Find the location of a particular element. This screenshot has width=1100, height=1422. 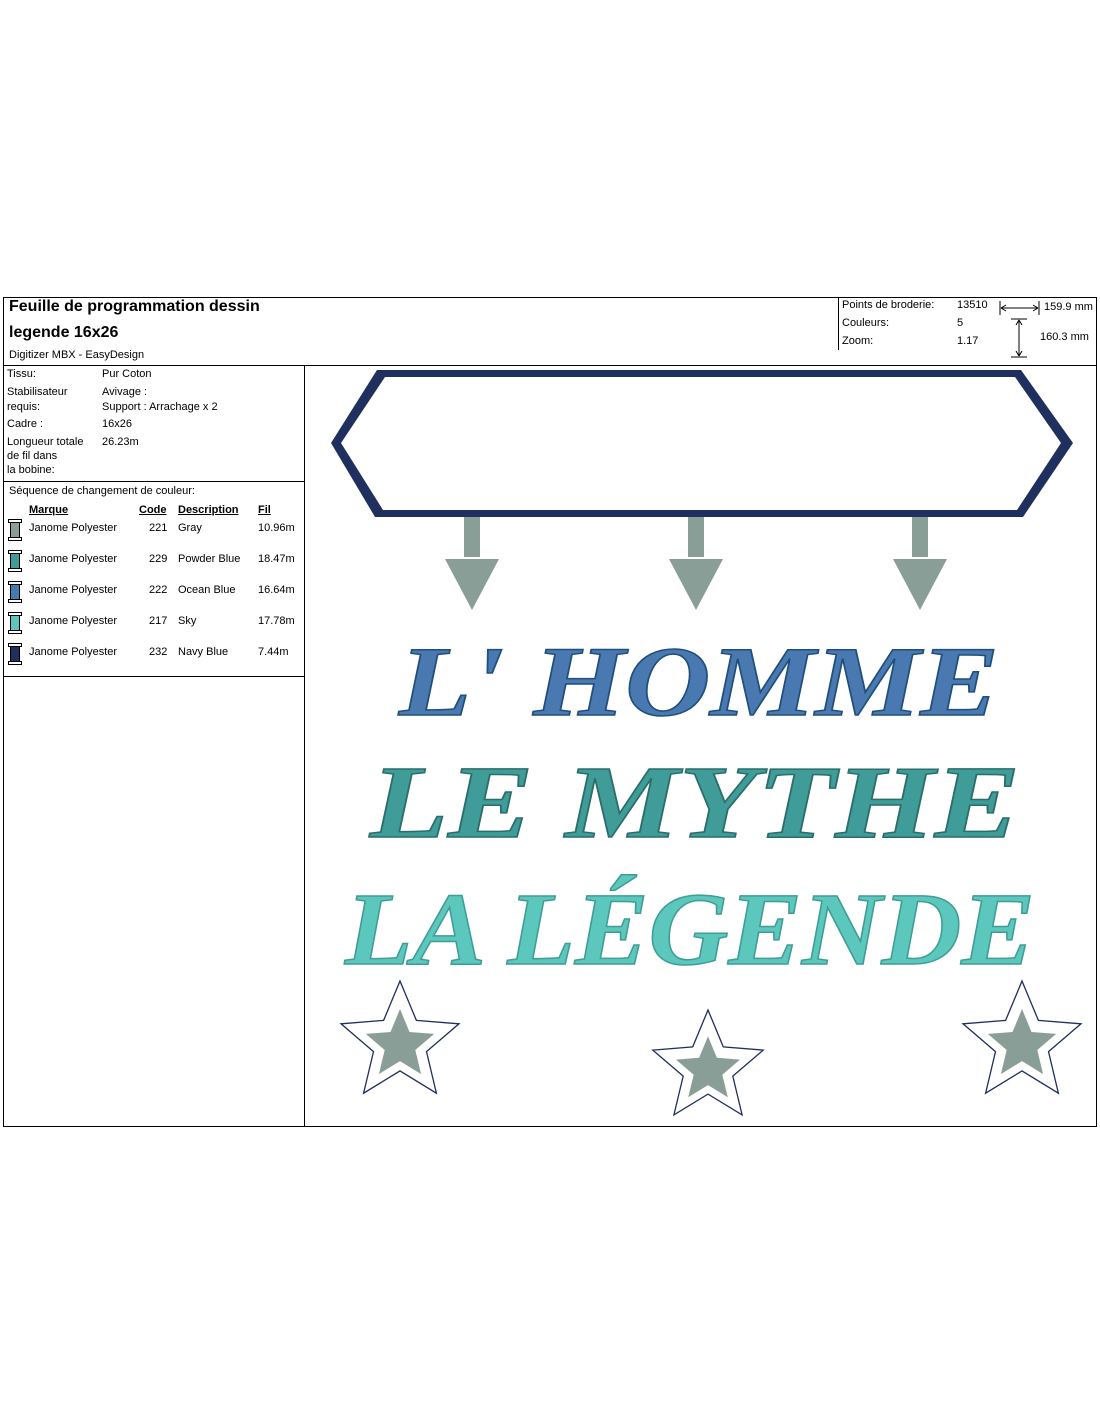

row-code: 229 is located at coordinates (158, 559).